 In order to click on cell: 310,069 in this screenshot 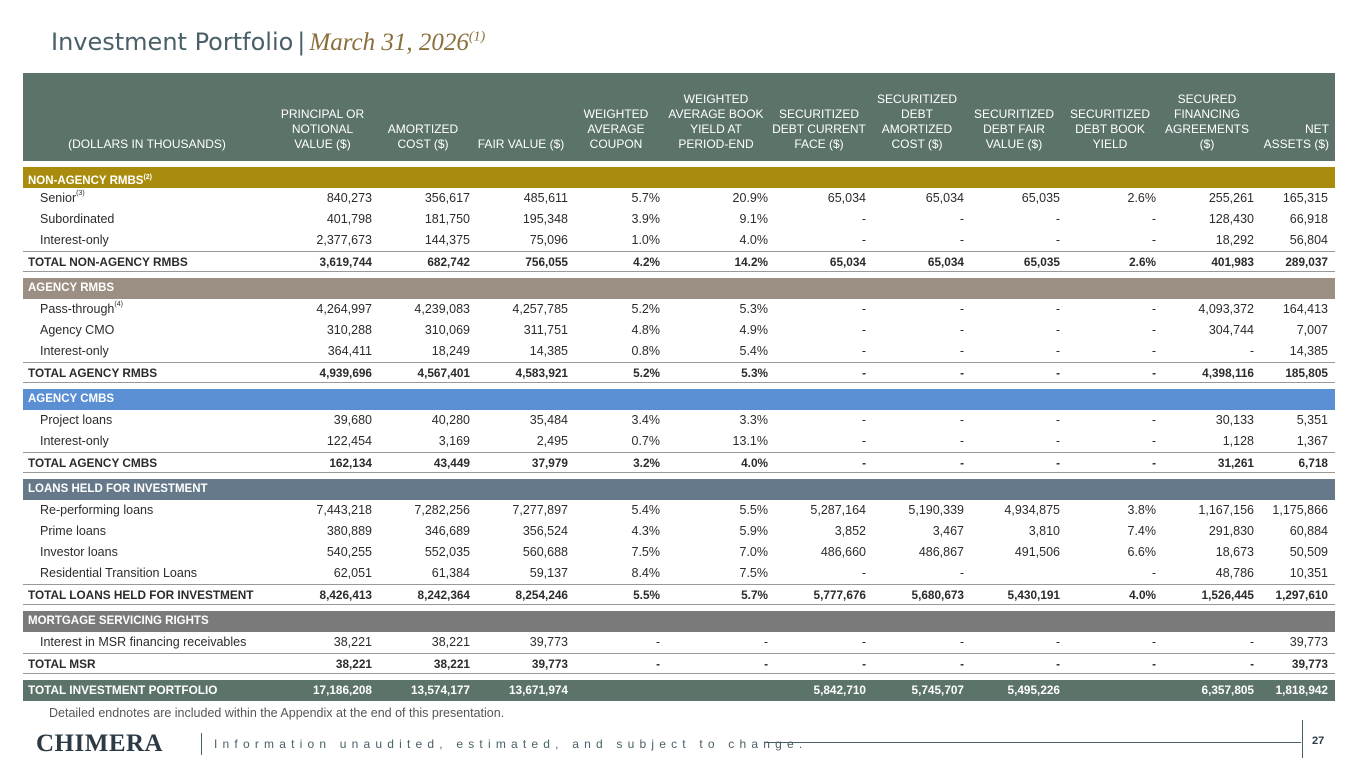, I will do `click(447, 330)`.